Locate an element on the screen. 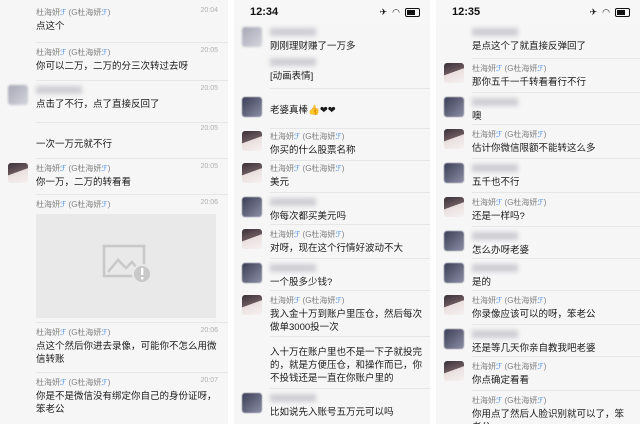 The image size is (640, 424). message-4: 杜海妍ℱ (G杜海妍ℱ) 你买的什么股票名称 is located at coordinates (332, 145).